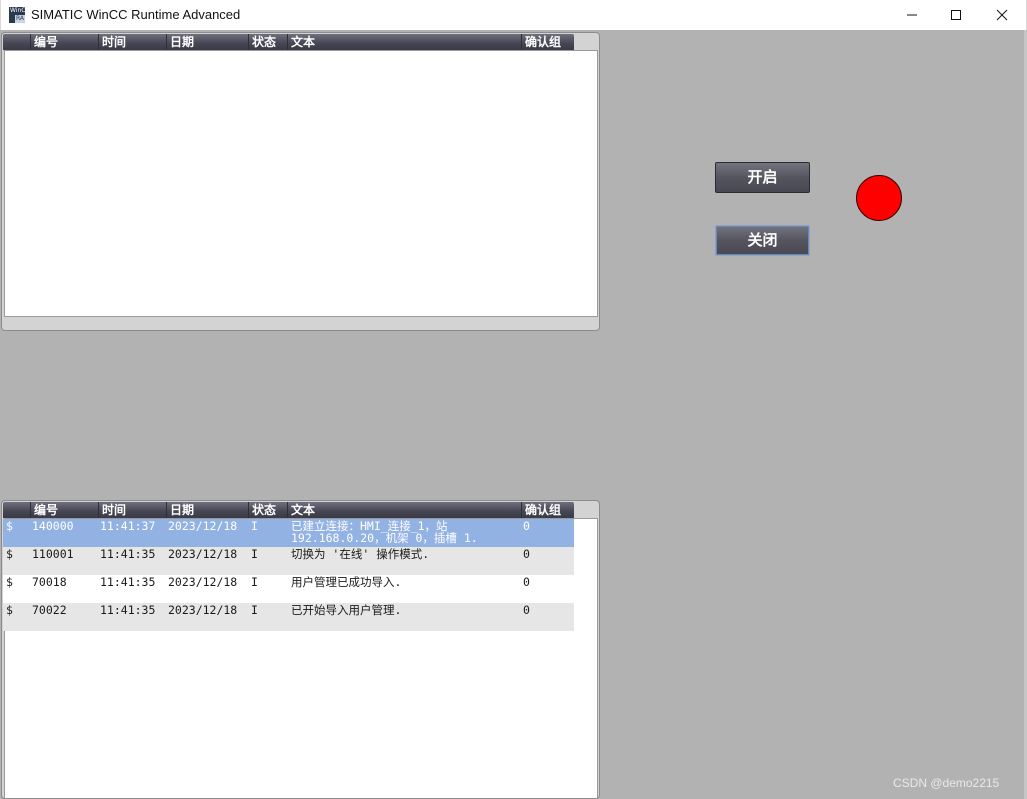 The image size is (1027, 799). I want to click on stop-button: 关闭, so click(762, 240).